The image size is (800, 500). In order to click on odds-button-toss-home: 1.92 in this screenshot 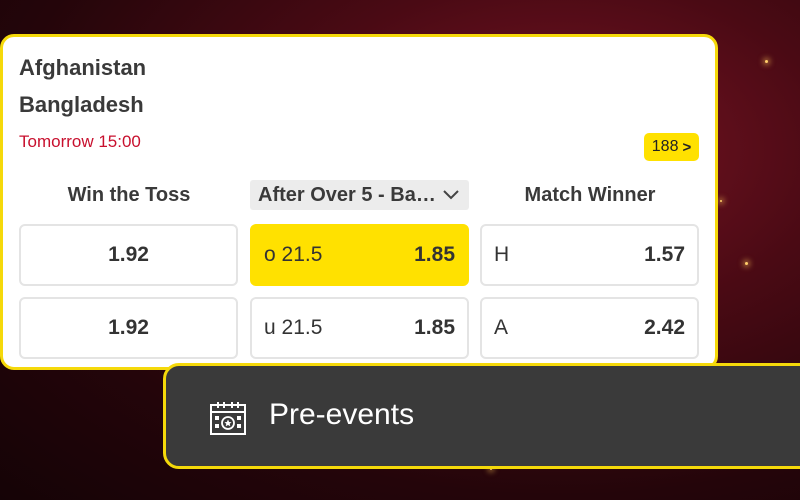, I will do `click(128, 255)`.